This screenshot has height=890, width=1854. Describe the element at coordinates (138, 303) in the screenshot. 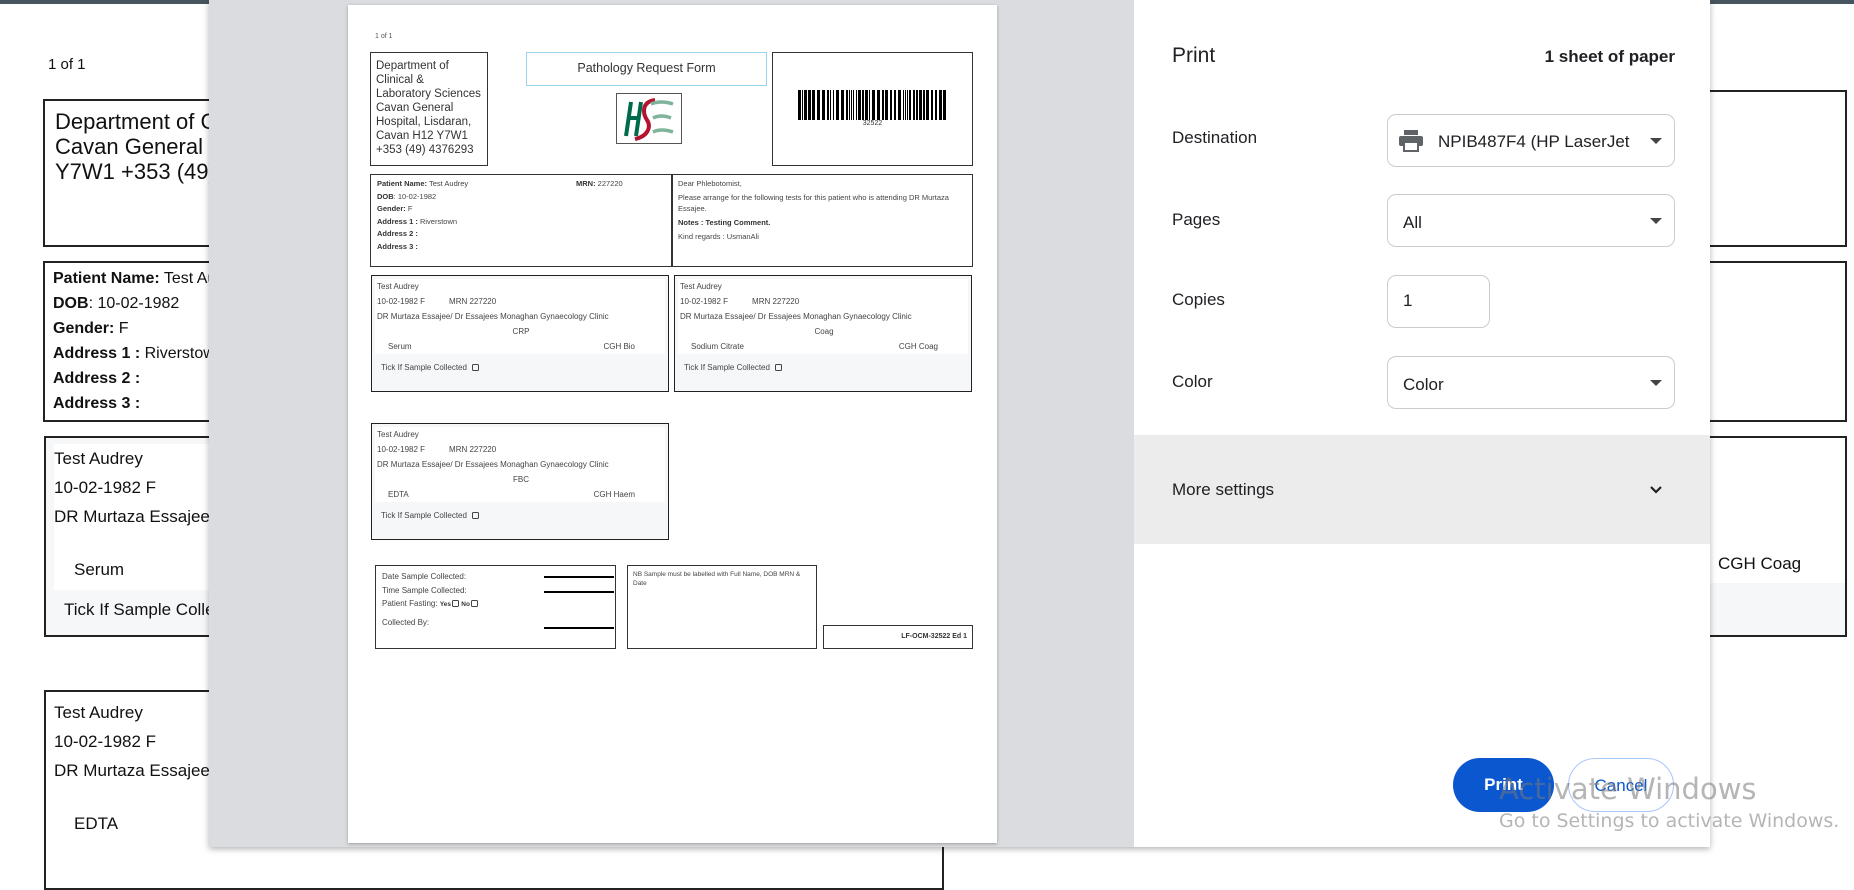

I see `dob: 10-02-1982` at that location.